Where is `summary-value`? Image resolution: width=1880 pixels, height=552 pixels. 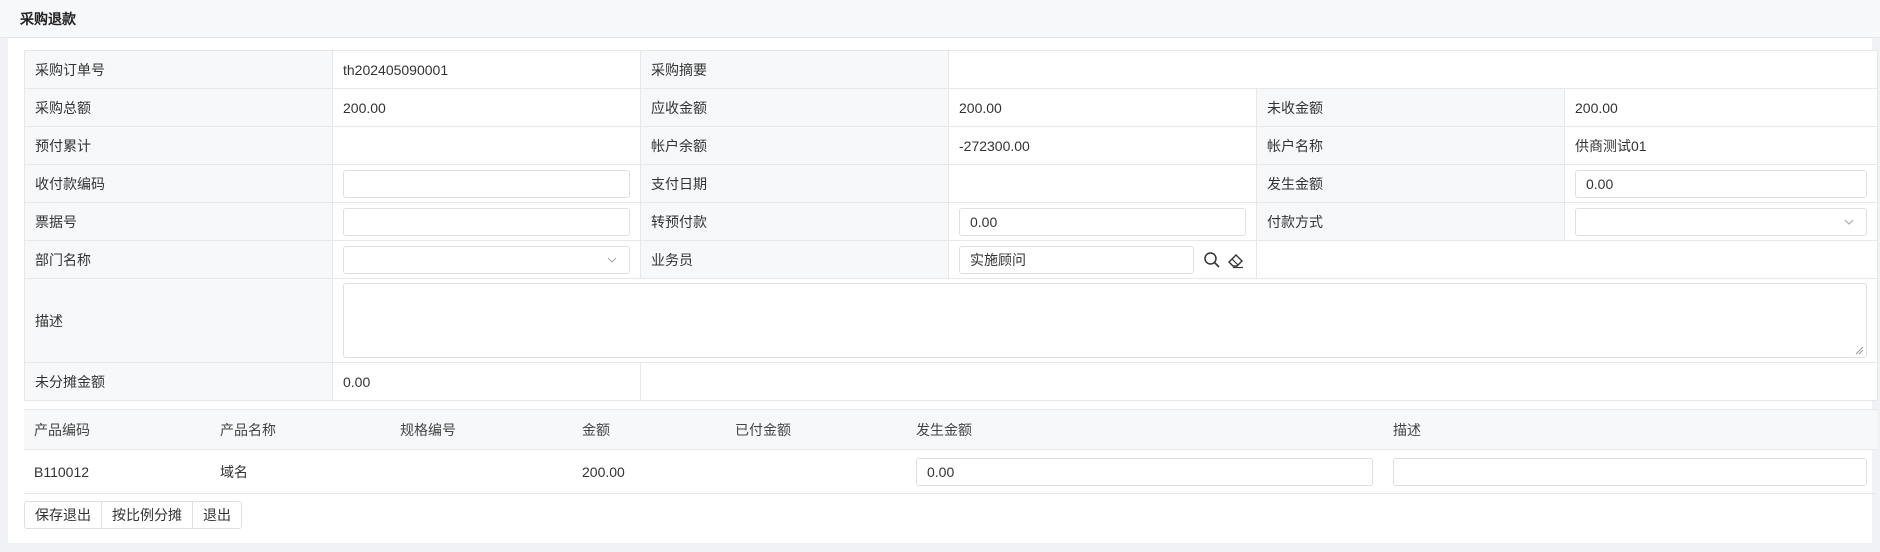 summary-value is located at coordinates (1413, 69).